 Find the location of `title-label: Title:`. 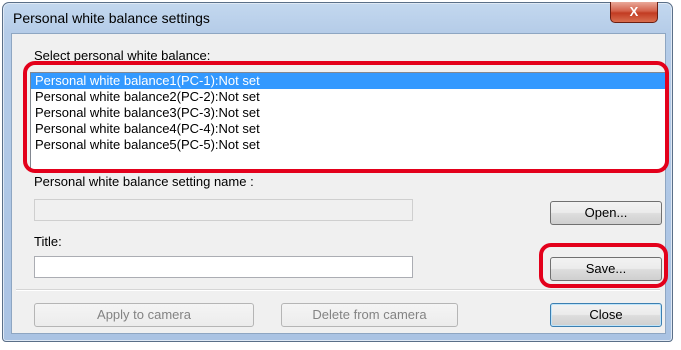

title-label: Title: is located at coordinates (48, 241).